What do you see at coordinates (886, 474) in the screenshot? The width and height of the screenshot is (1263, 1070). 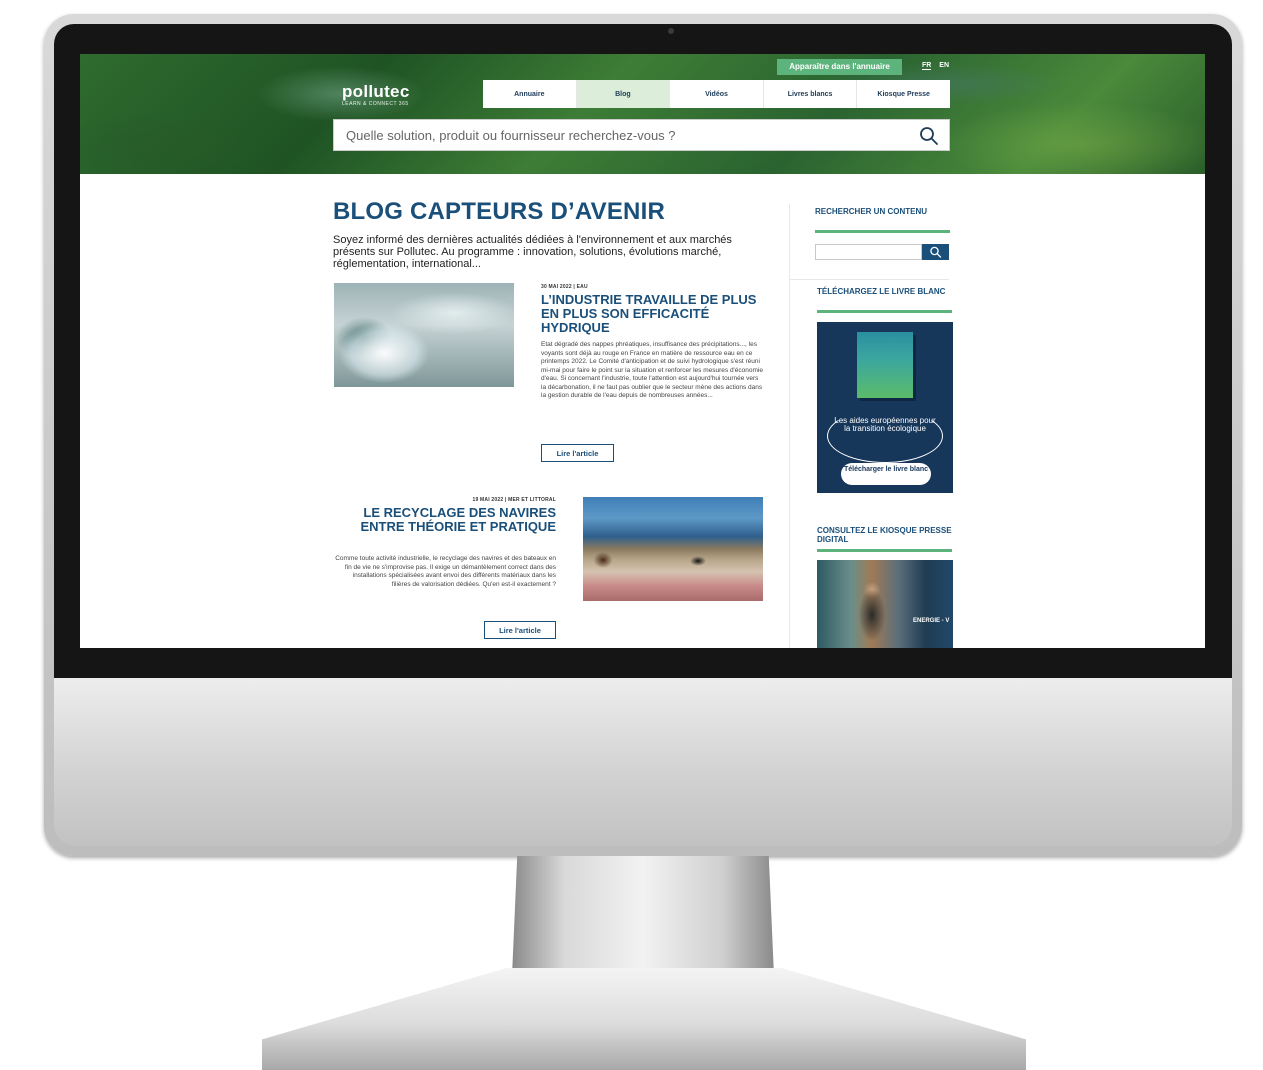 I see `download-whitepaper-button: Télécharger le livre blanc` at bounding box center [886, 474].